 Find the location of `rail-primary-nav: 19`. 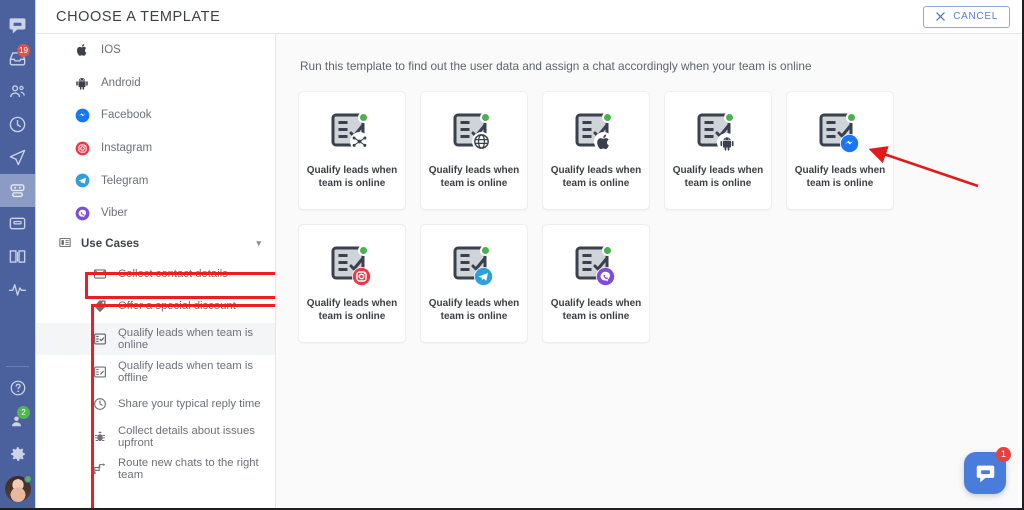

rail-primary-nav: 19 is located at coordinates (17, 153).